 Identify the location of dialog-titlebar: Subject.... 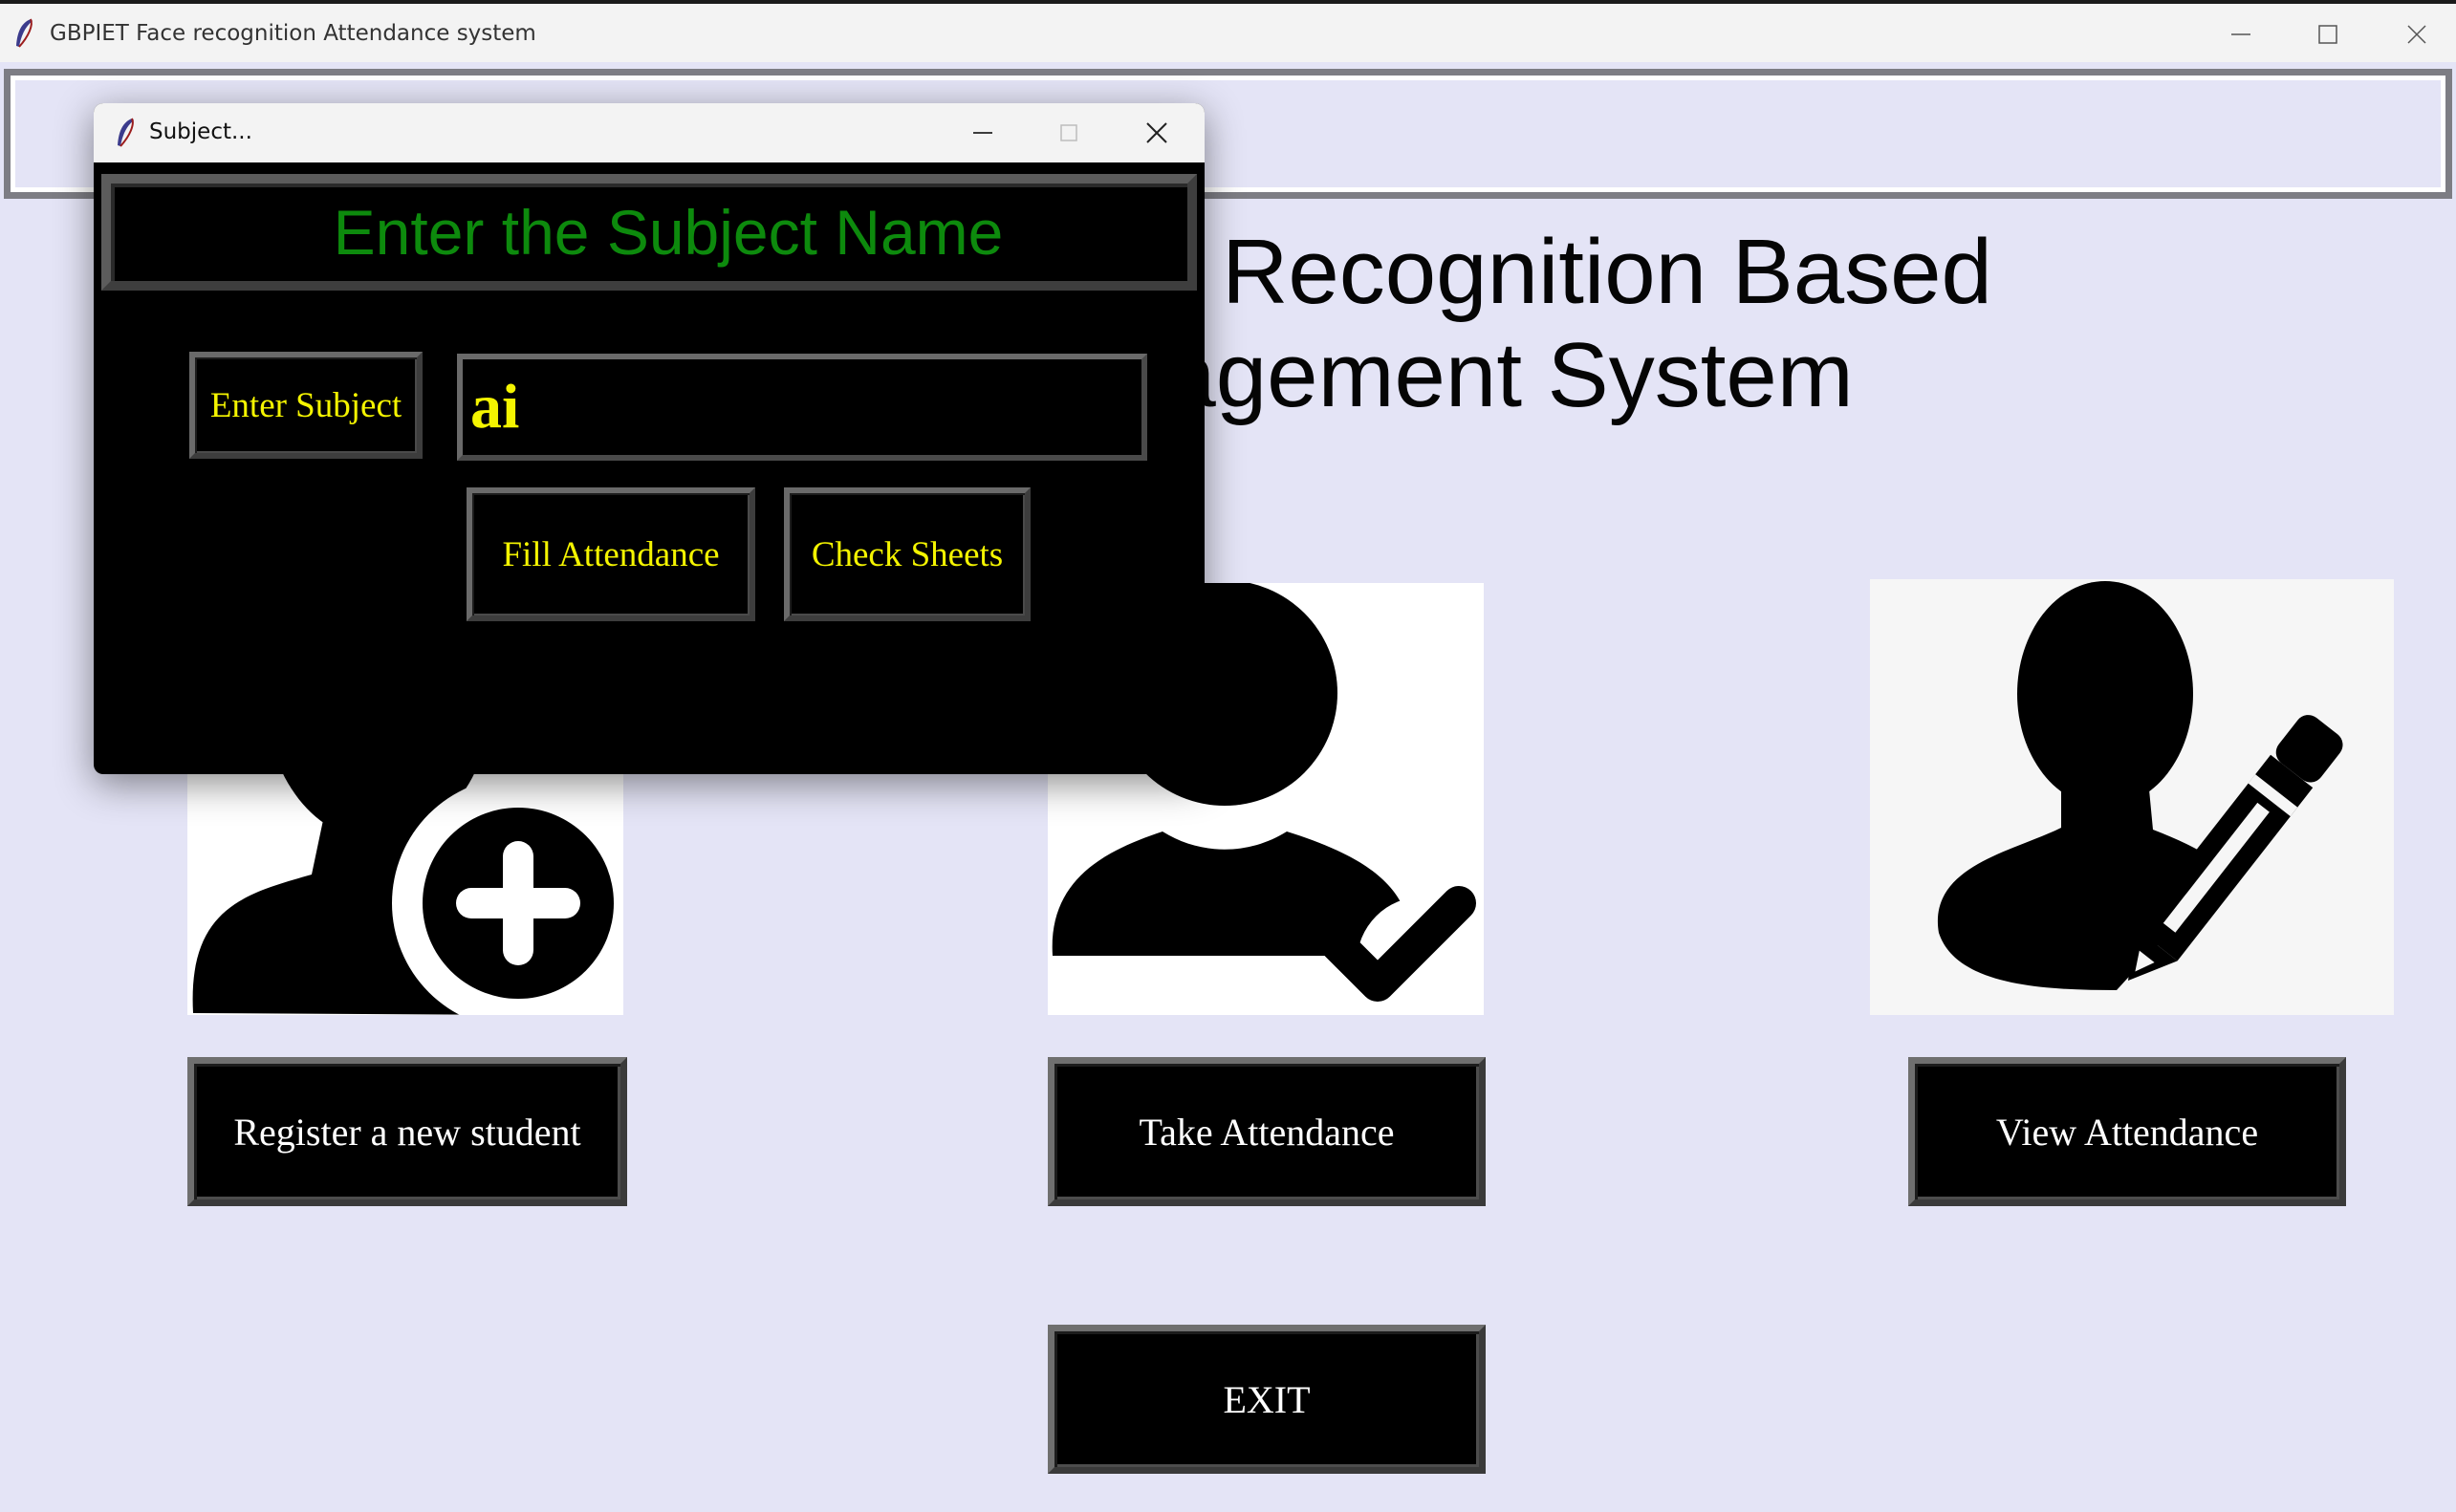
(650, 132).